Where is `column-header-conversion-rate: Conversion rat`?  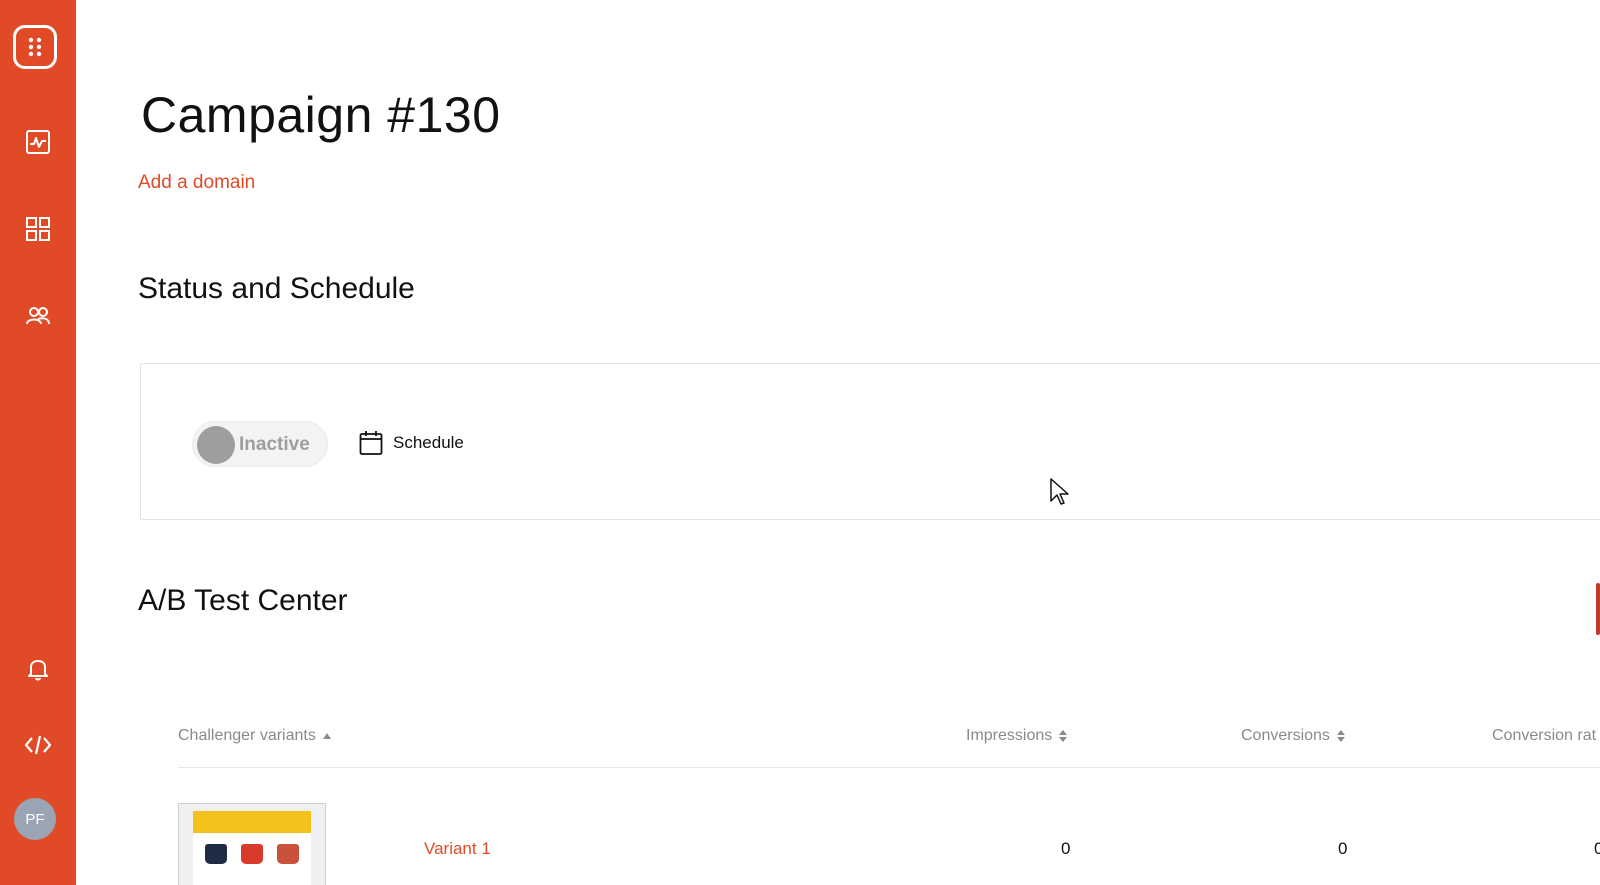
column-header-conversion-rate: Conversion rat is located at coordinates (1544, 736).